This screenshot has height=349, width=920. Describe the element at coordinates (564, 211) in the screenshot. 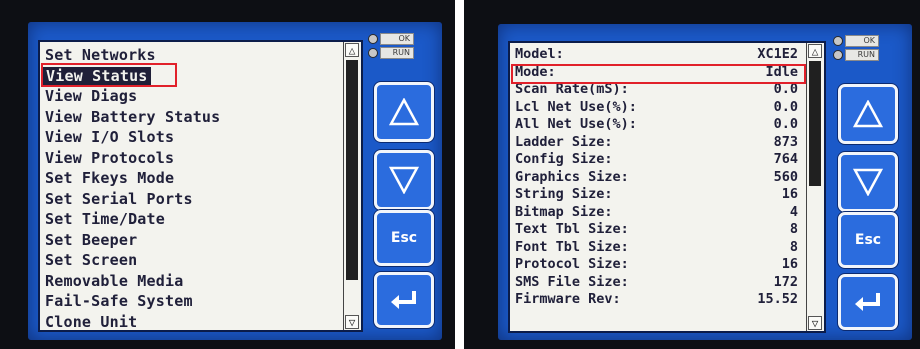

I see `status-label: Bitmap Size:` at that location.